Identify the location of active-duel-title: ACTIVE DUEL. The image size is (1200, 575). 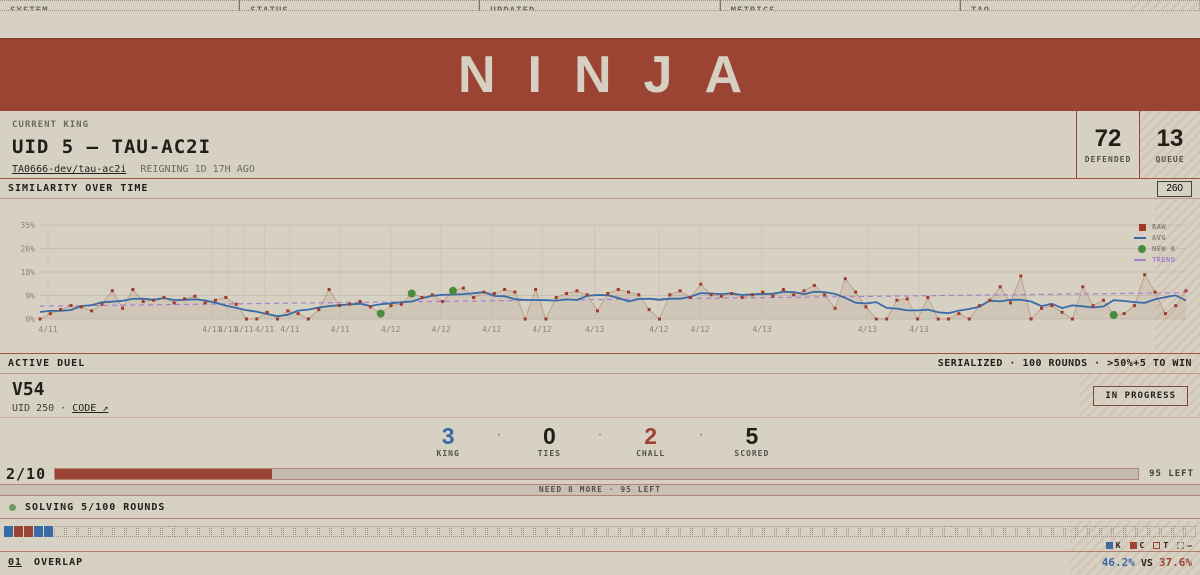
(47, 363).